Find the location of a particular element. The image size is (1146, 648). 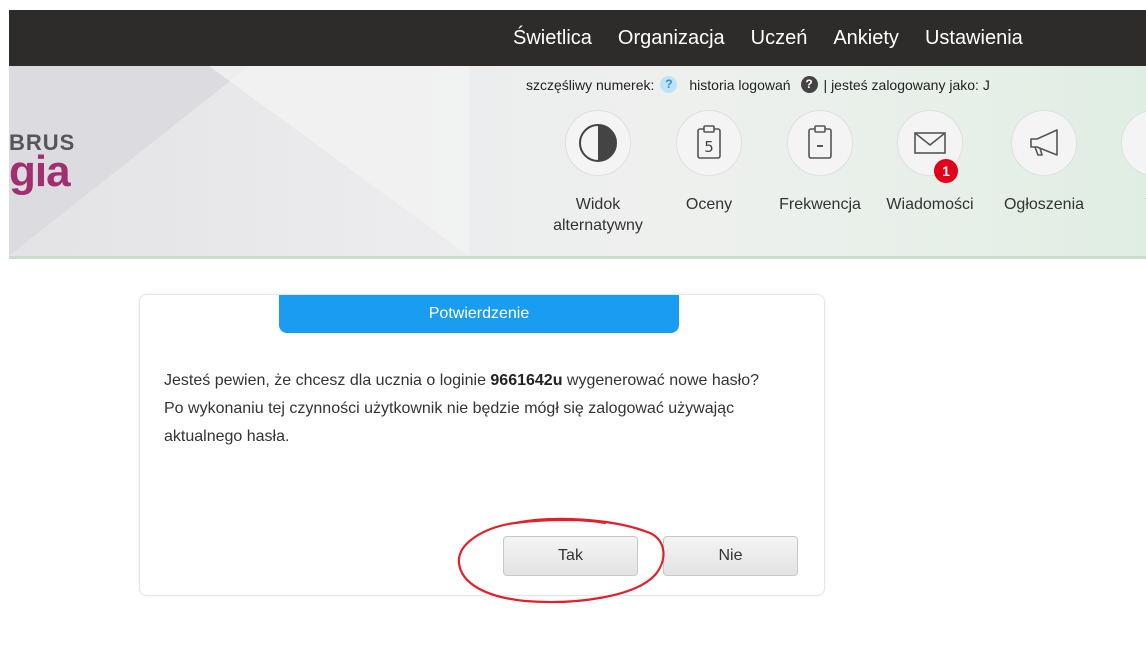

module-label: Te is located at coordinates (1125, 204).